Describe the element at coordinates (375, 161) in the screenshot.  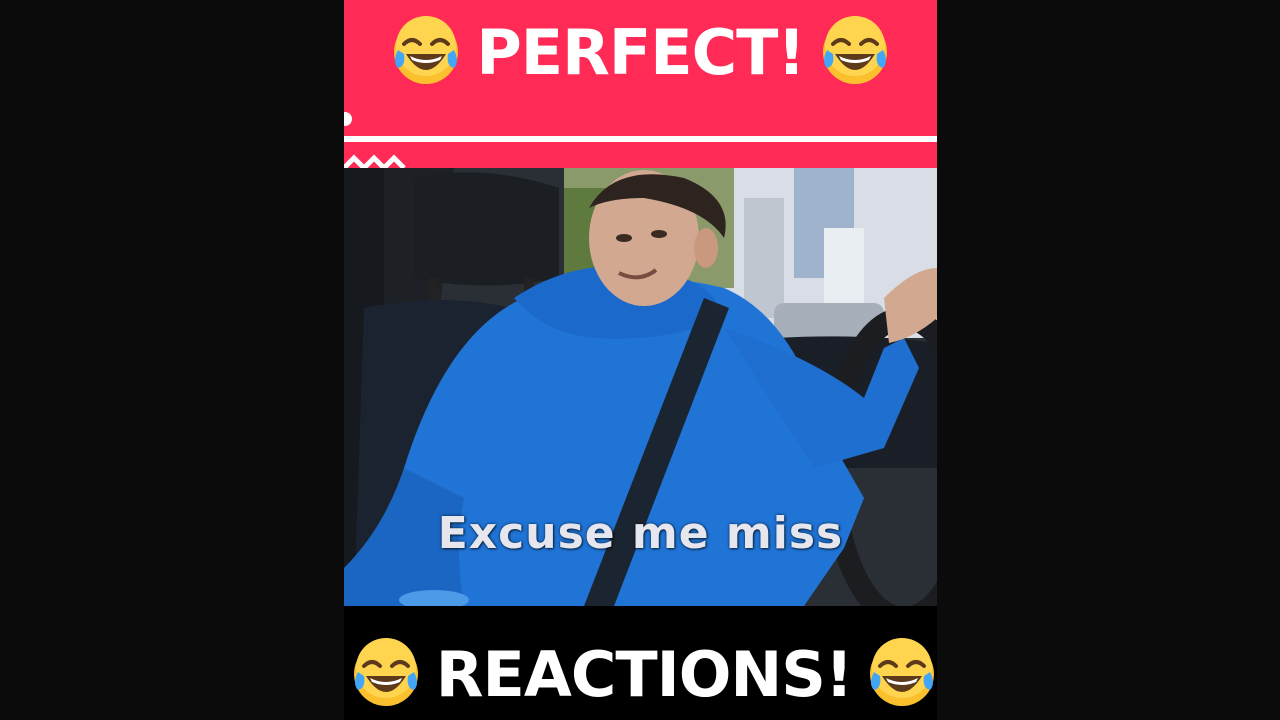
I see `zigzag-decoration` at that location.